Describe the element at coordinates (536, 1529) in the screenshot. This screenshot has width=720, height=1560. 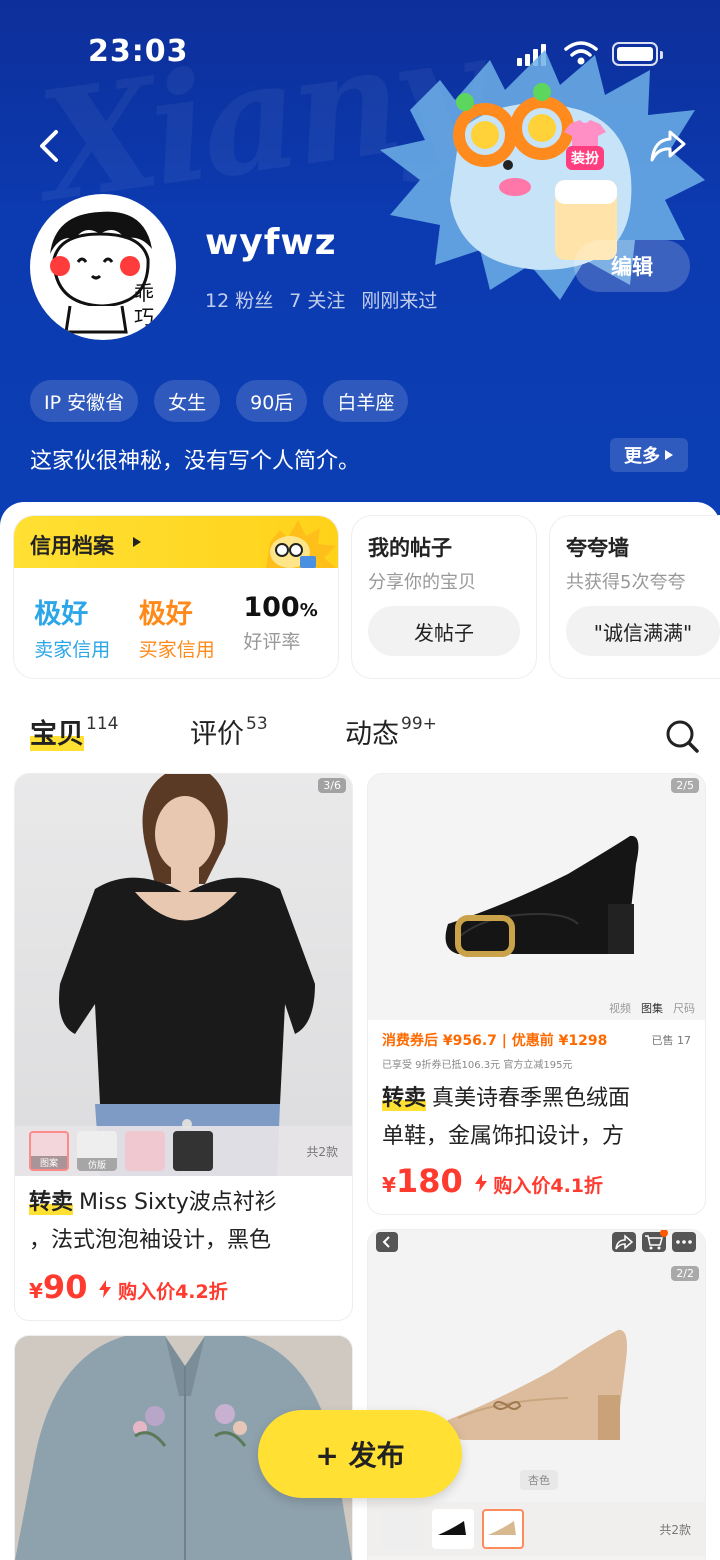
I see `variant-strip: 共2款` at that location.